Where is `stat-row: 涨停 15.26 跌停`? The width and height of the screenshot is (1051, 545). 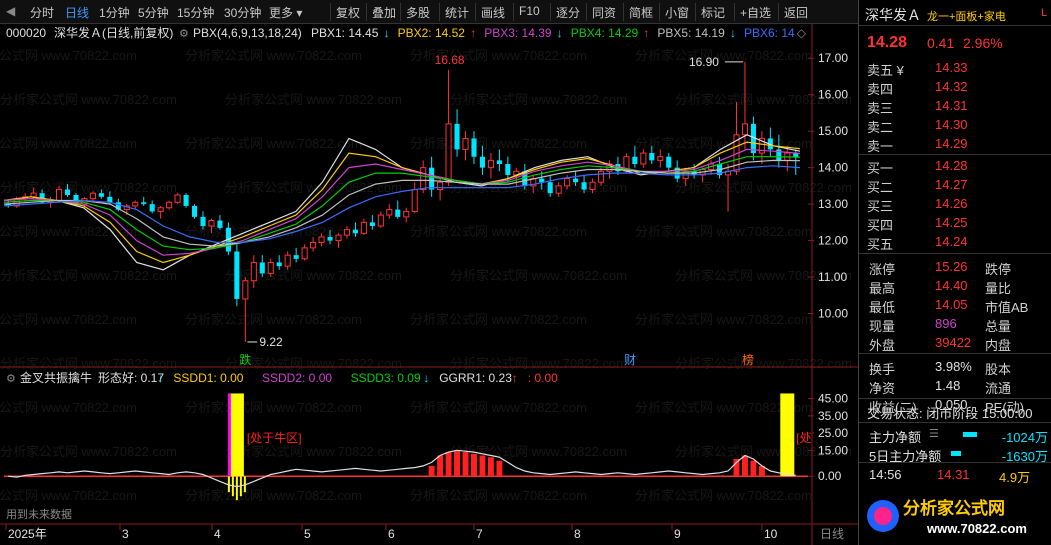 stat-row: 涨停 15.26 跌停 is located at coordinates (955, 267).